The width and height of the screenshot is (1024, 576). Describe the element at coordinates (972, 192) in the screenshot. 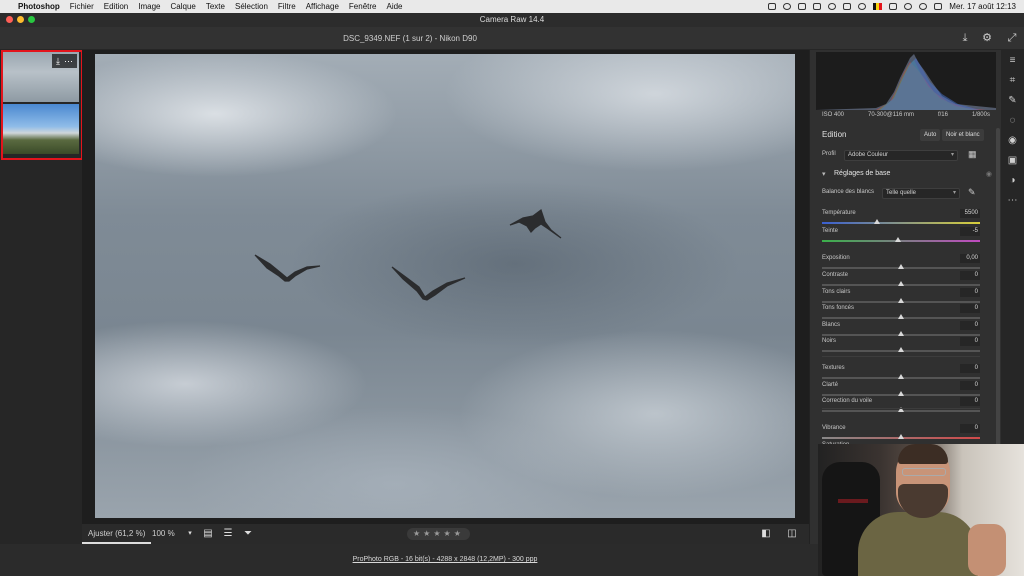

I see `eyedropper-icon: ✎` at that location.